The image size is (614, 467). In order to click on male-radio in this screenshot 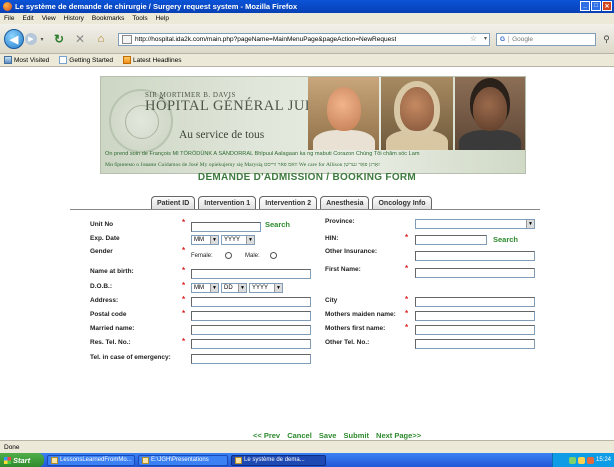, I will do `click(273, 255)`.